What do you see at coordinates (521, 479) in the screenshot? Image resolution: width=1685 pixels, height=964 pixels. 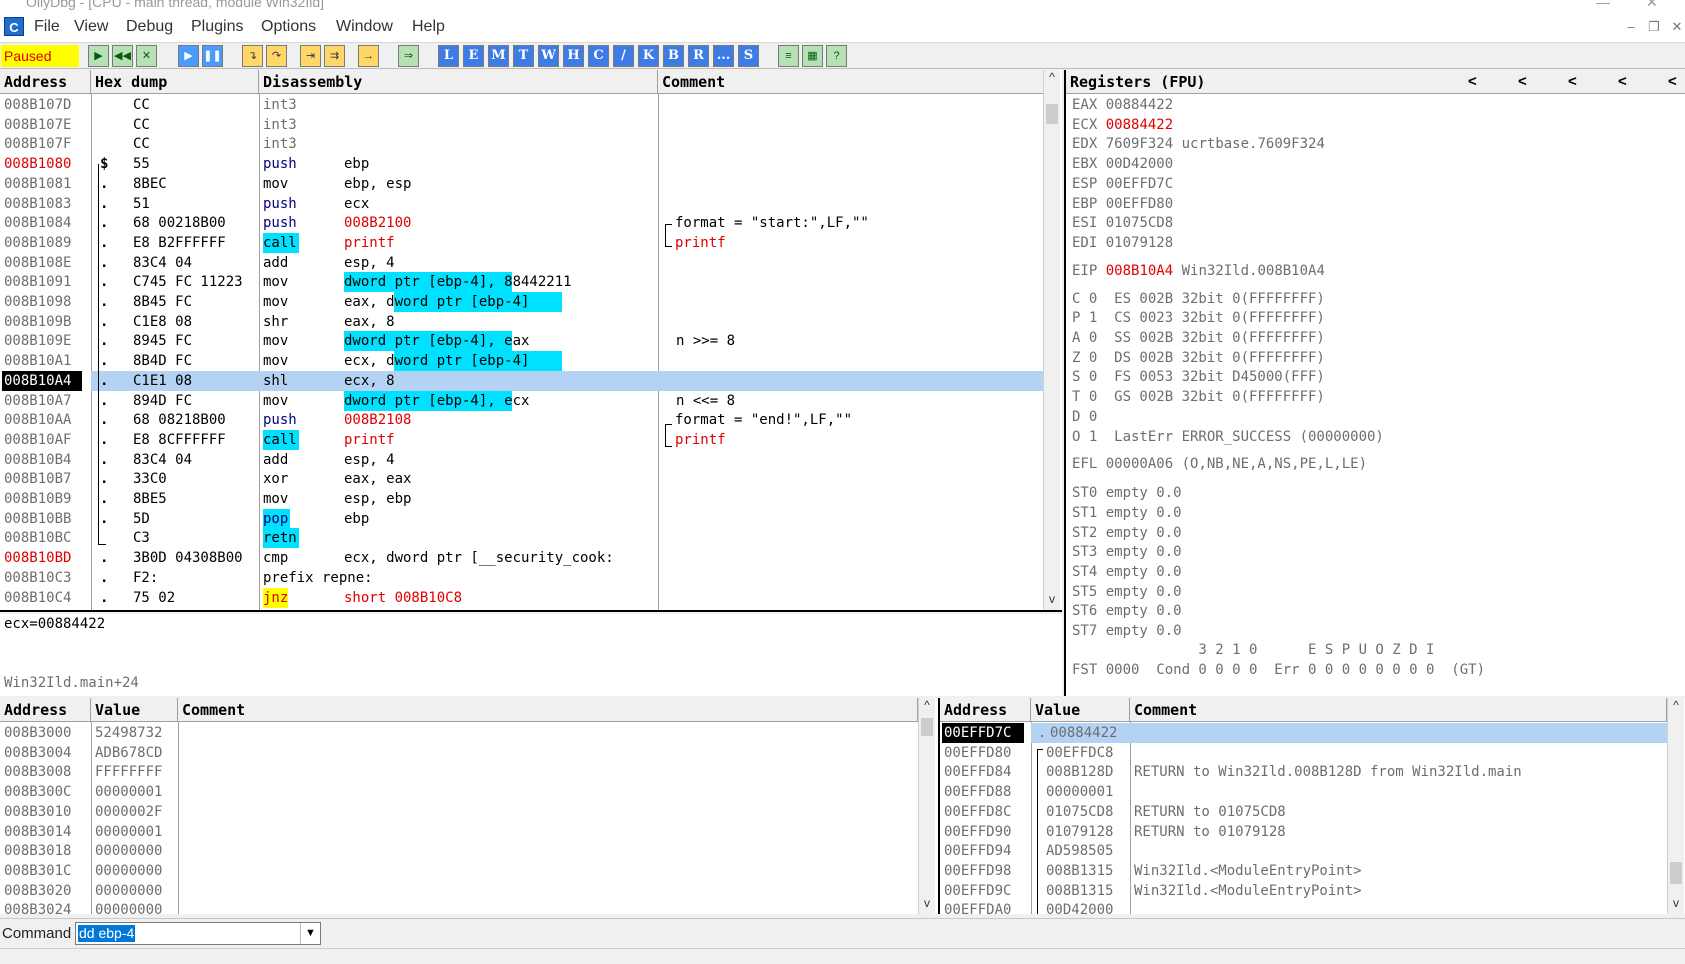 I see `disasm-row: 008B10B7. 33C0 xor eax, eax` at bounding box center [521, 479].